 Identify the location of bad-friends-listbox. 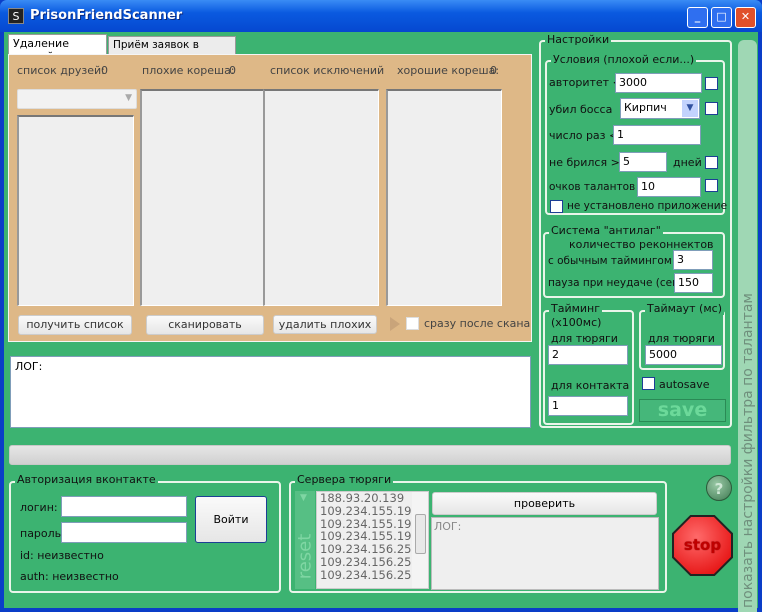
(202, 197).